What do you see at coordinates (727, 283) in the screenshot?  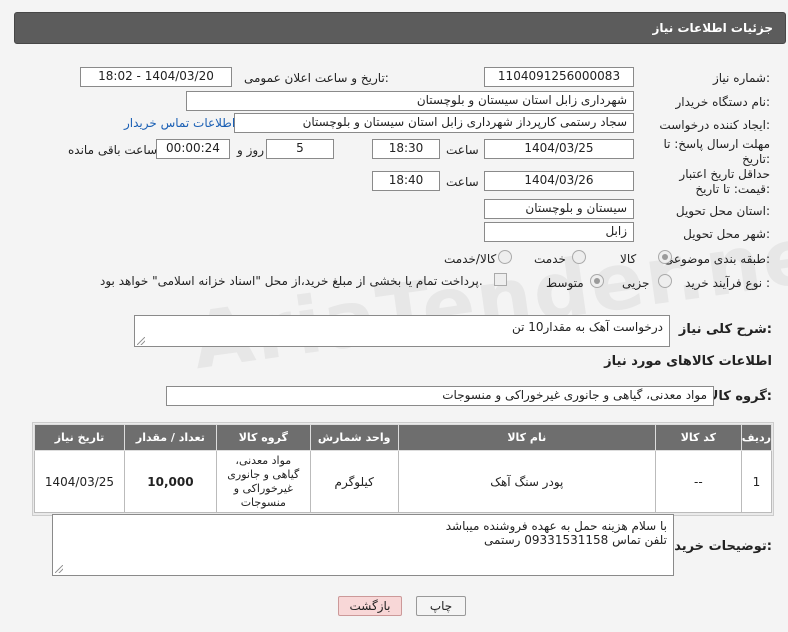 I see `process-label: نوع فرآیند خرید :` at bounding box center [727, 283].